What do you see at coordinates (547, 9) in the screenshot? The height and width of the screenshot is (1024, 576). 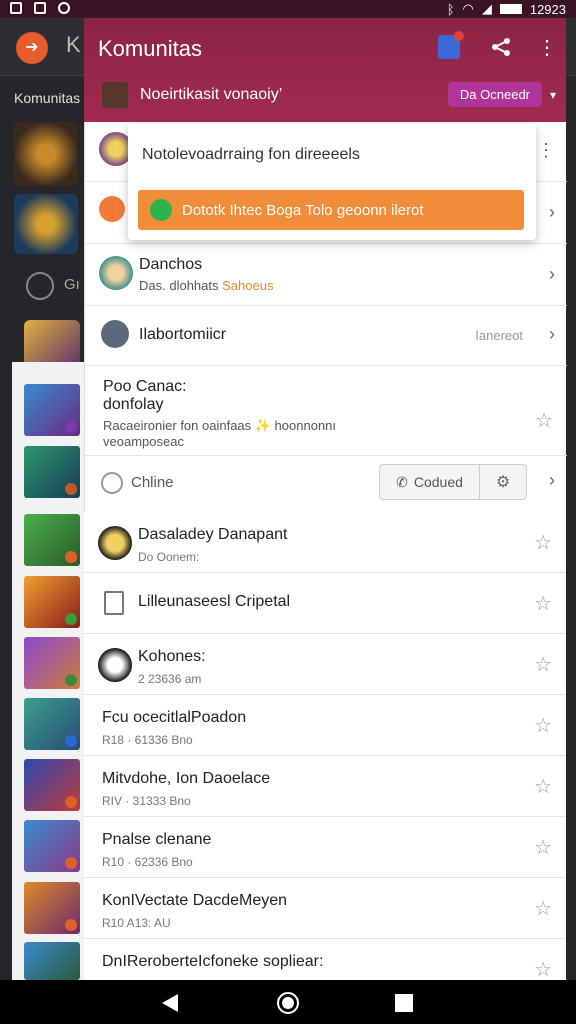 I see `status-time: 12923` at bounding box center [547, 9].